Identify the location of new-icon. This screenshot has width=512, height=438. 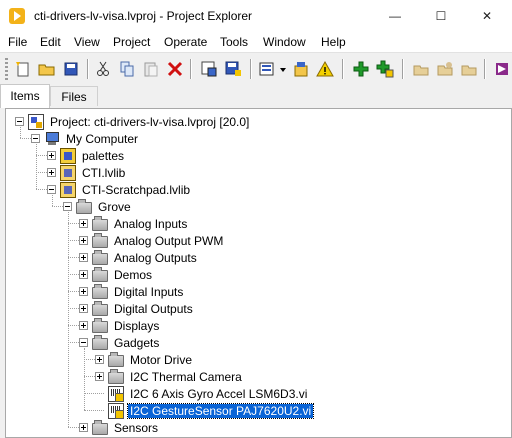
(23, 69).